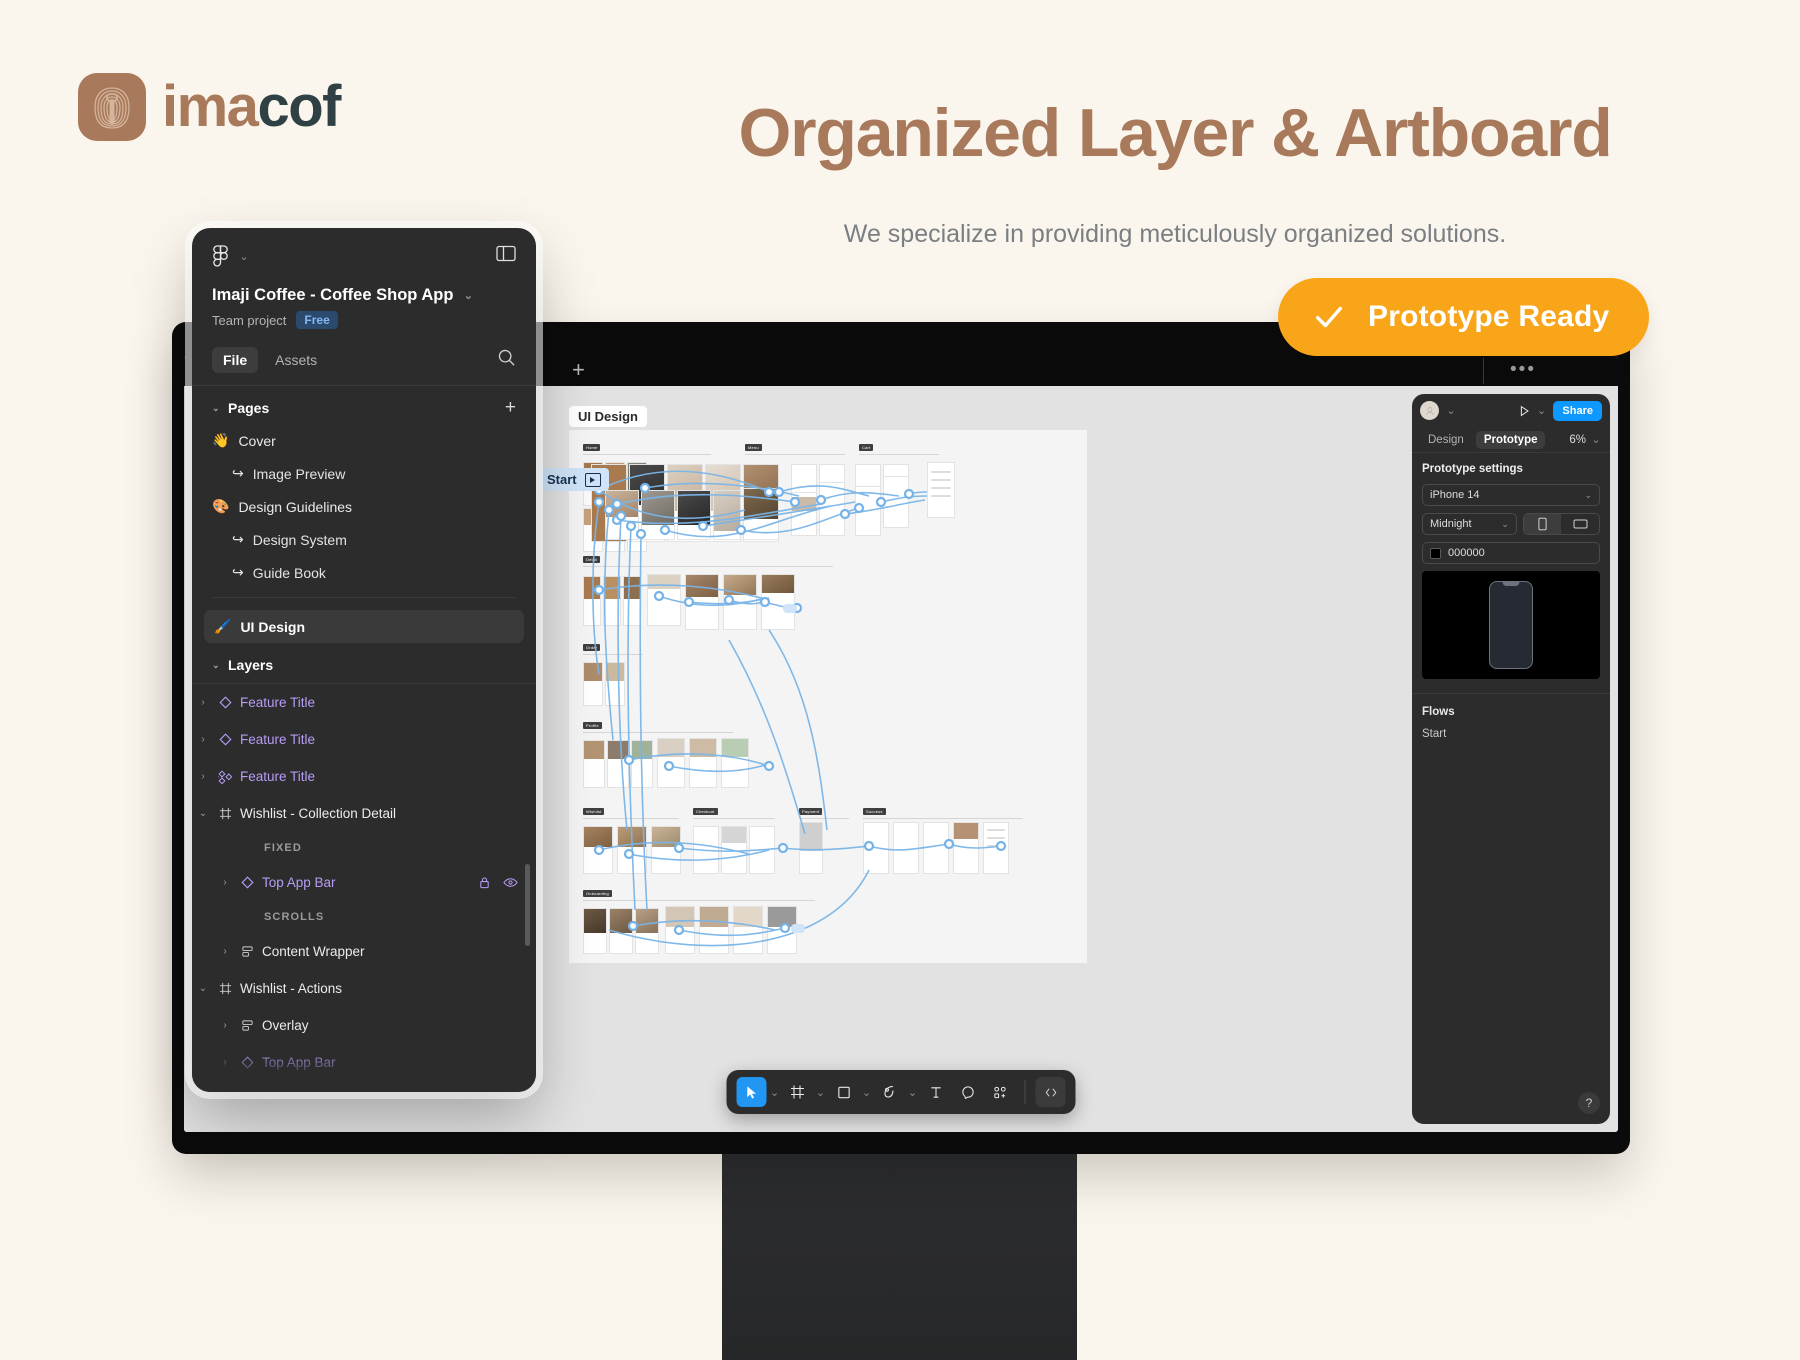 Image resolution: width=1800 pixels, height=1360 pixels. What do you see at coordinates (364, 951) in the screenshot?
I see `layer-row: › Content Wrapper` at bounding box center [364, 951].